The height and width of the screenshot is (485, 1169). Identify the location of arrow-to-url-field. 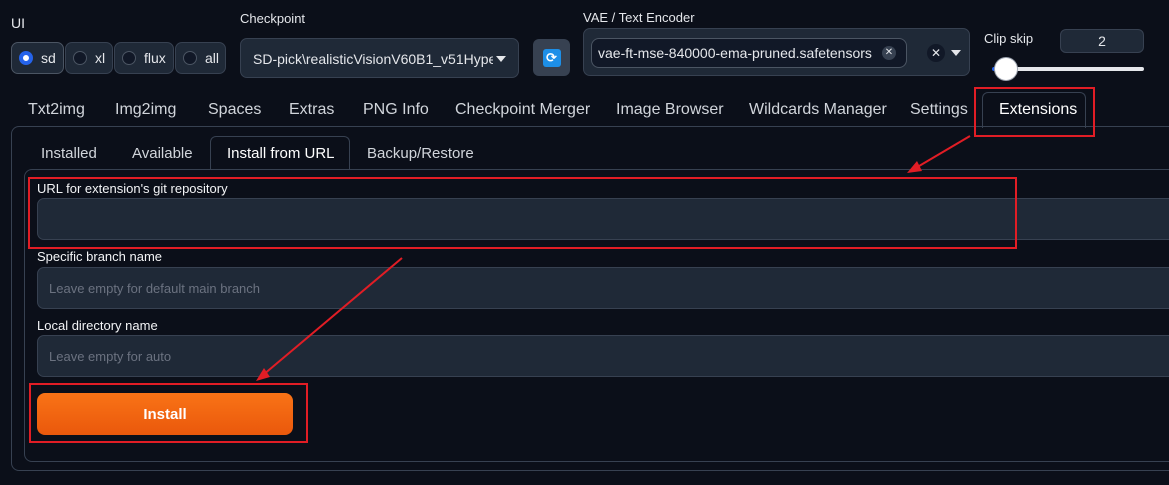
(942, 152).